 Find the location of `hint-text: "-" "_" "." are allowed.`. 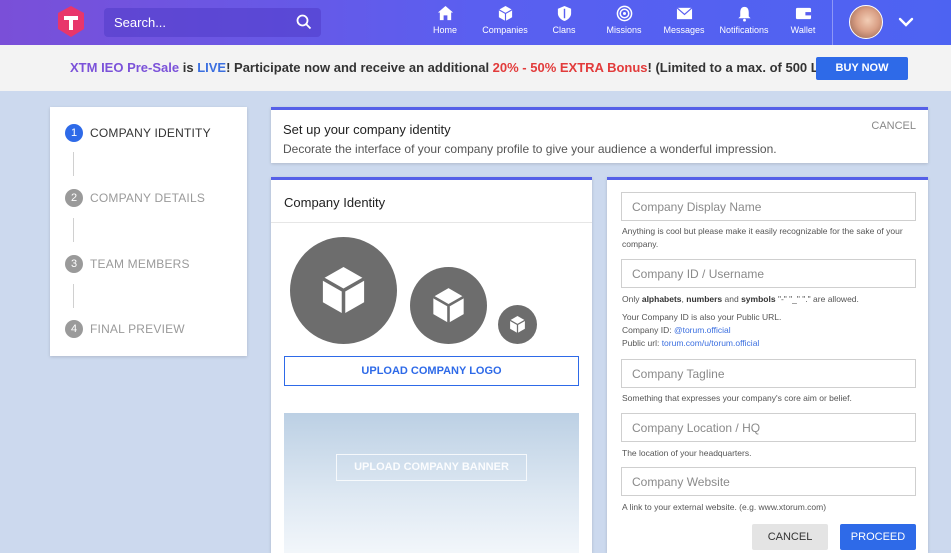

hint-text: "-" "_" "." are allowed. is located at coordinates (817, 299).